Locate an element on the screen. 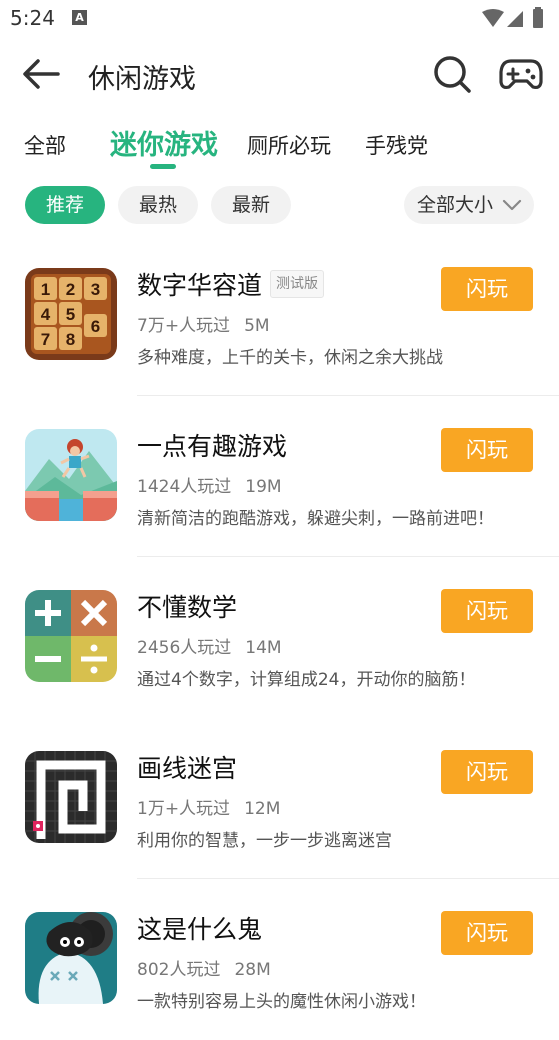 This screenshot has width=559, height=1040. game-size: 5M is located at coordinates (257, 326).